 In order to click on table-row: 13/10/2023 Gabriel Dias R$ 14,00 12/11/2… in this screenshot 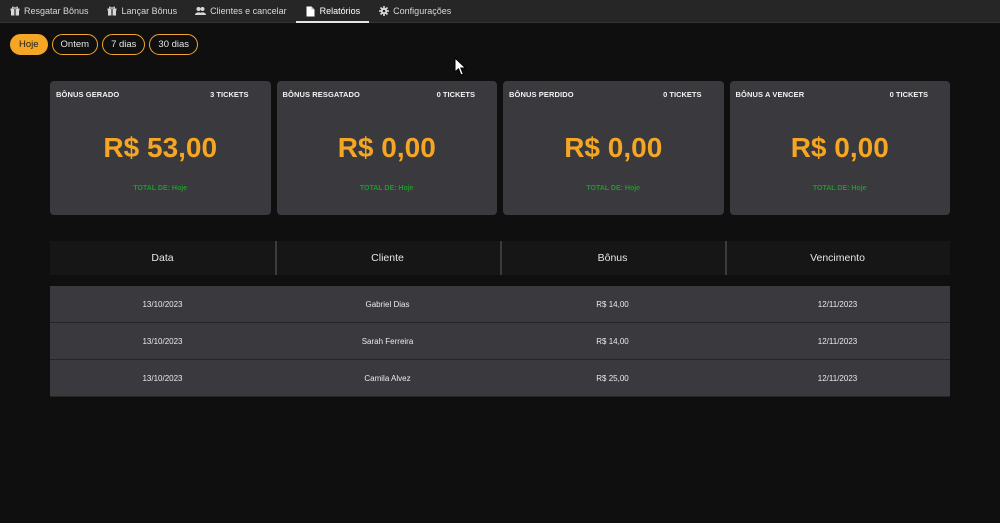, I will do `click(500, 304)`.